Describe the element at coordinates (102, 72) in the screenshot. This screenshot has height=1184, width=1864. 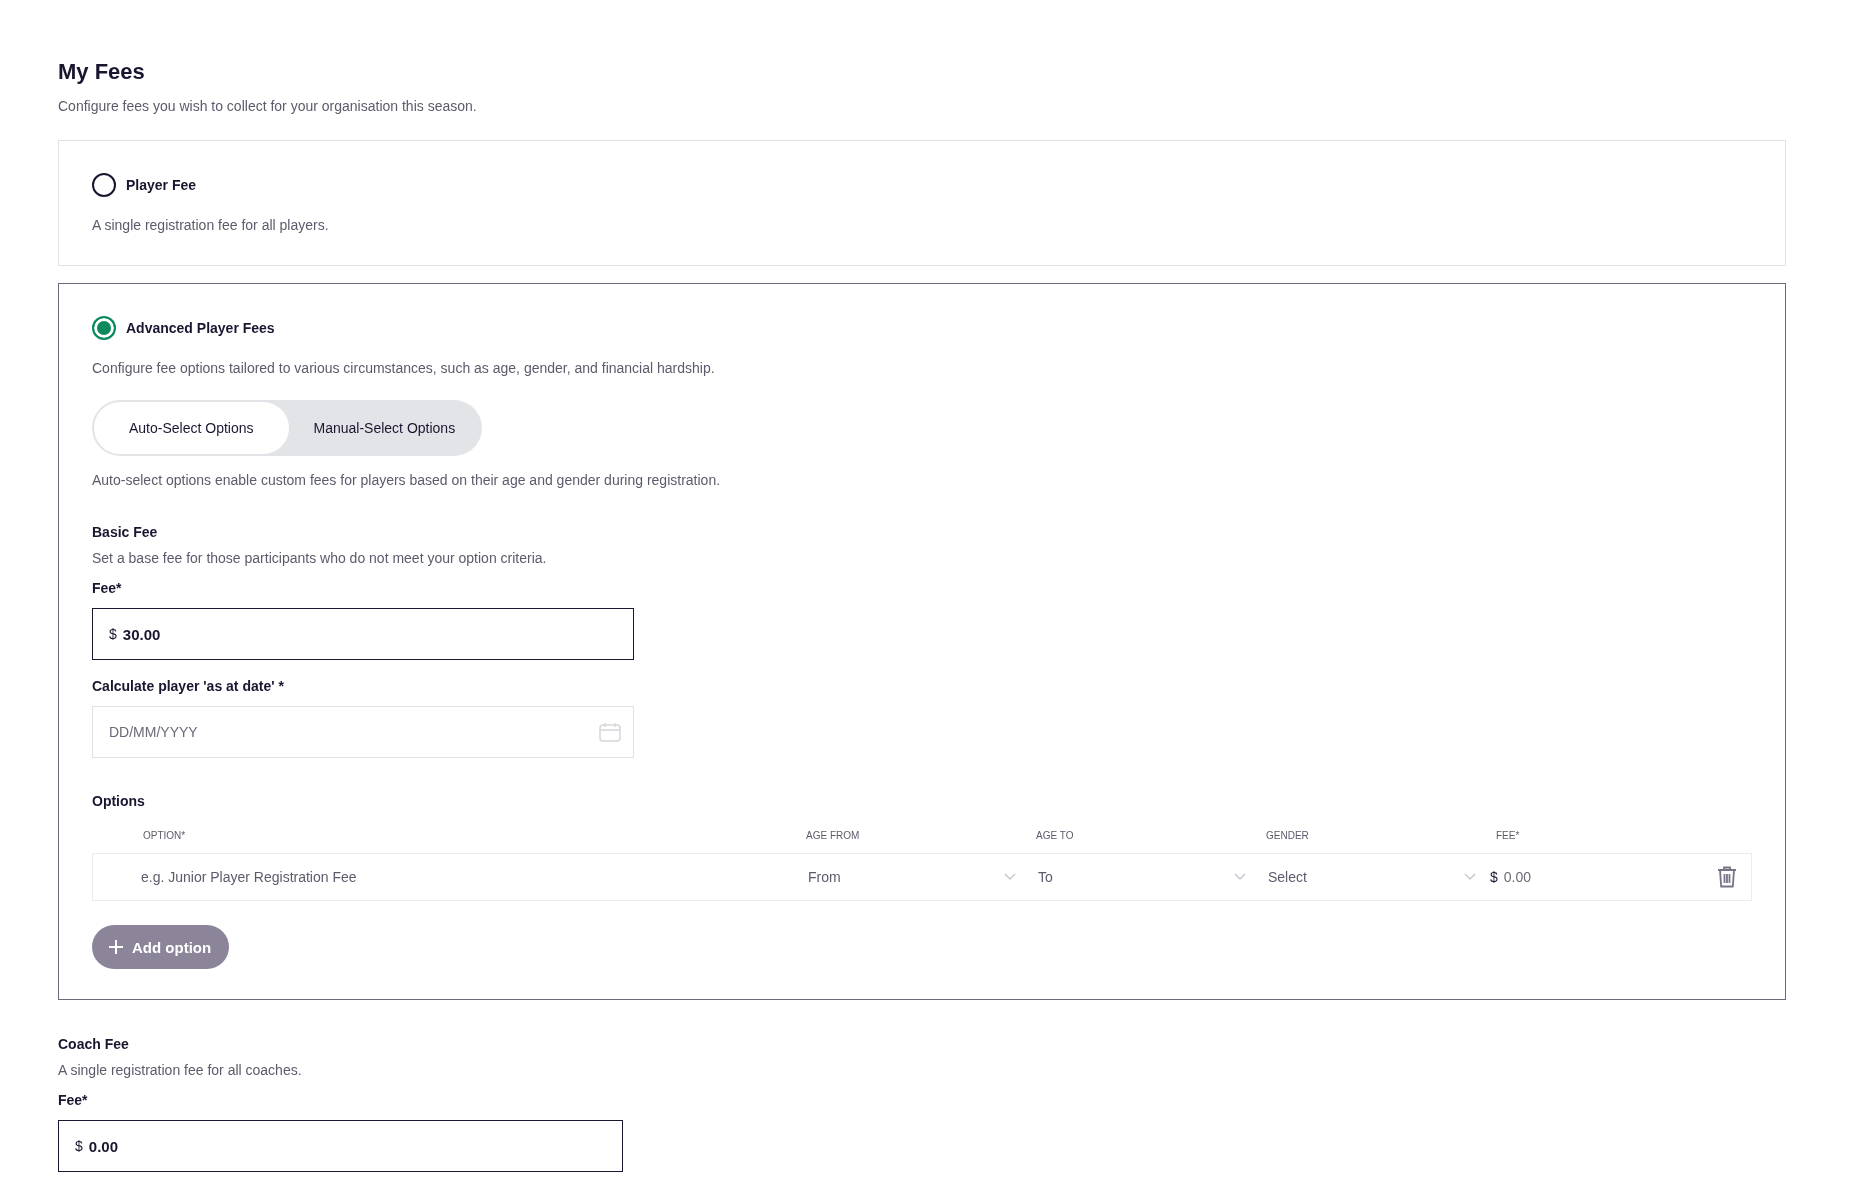
I see `page-title: My Fees` at that location.